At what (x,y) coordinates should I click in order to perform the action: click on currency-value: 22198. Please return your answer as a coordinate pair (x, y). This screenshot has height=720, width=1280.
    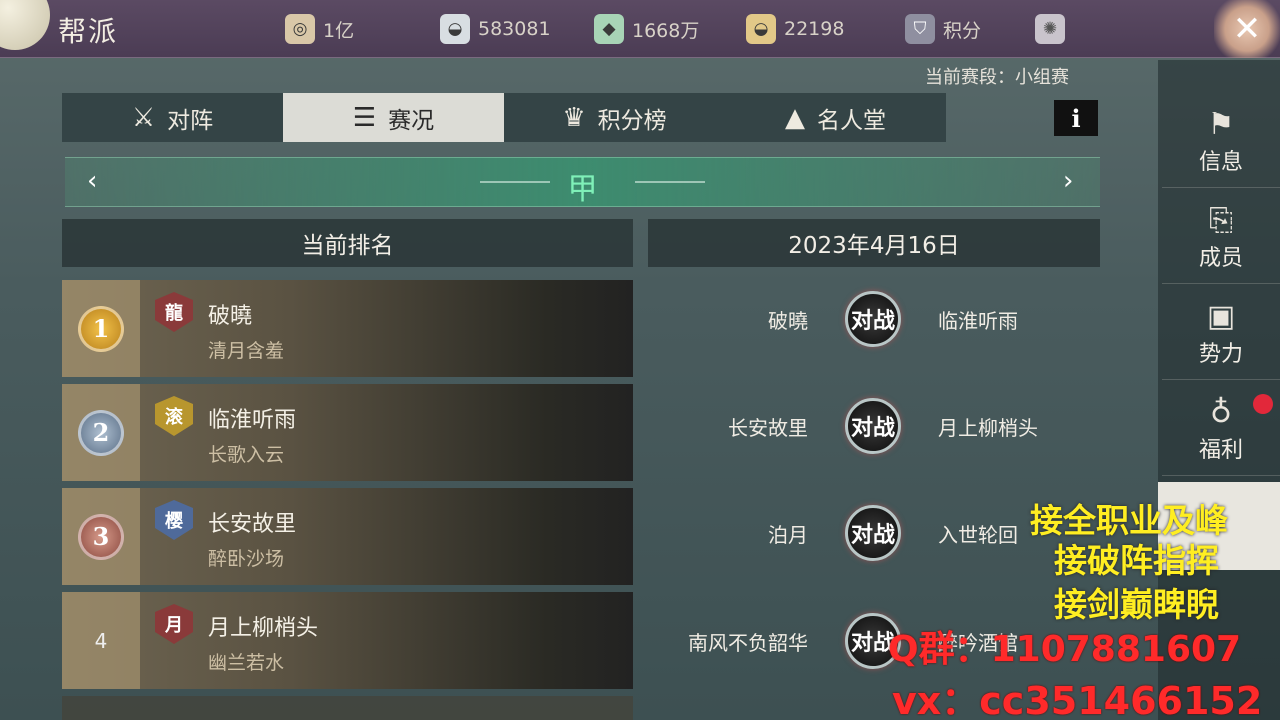
    Looking at the image, I should click on (814, 29).